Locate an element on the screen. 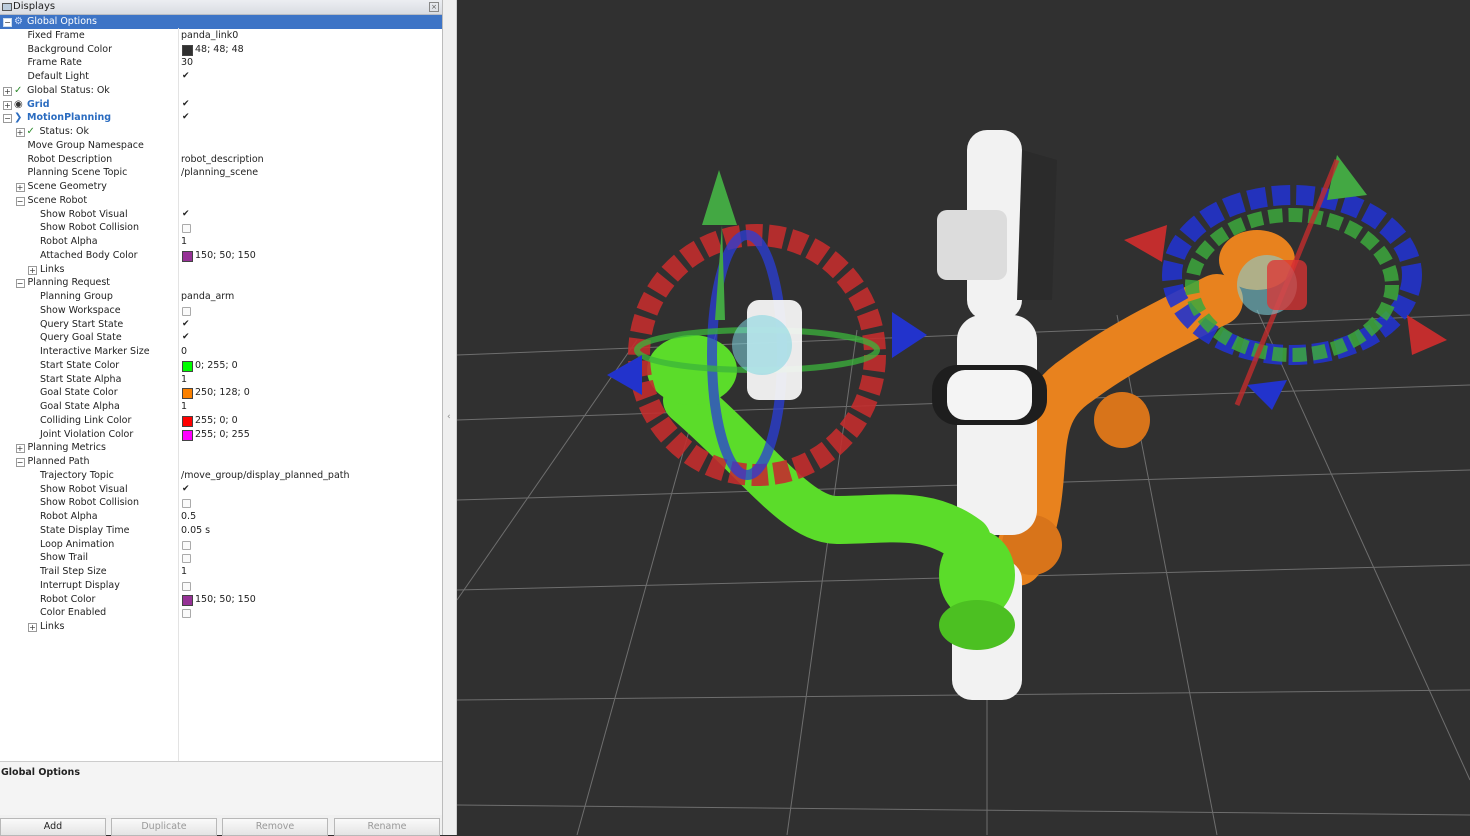  tree-row: Goal State Alpha 1 is located at coordinates (221, 407).